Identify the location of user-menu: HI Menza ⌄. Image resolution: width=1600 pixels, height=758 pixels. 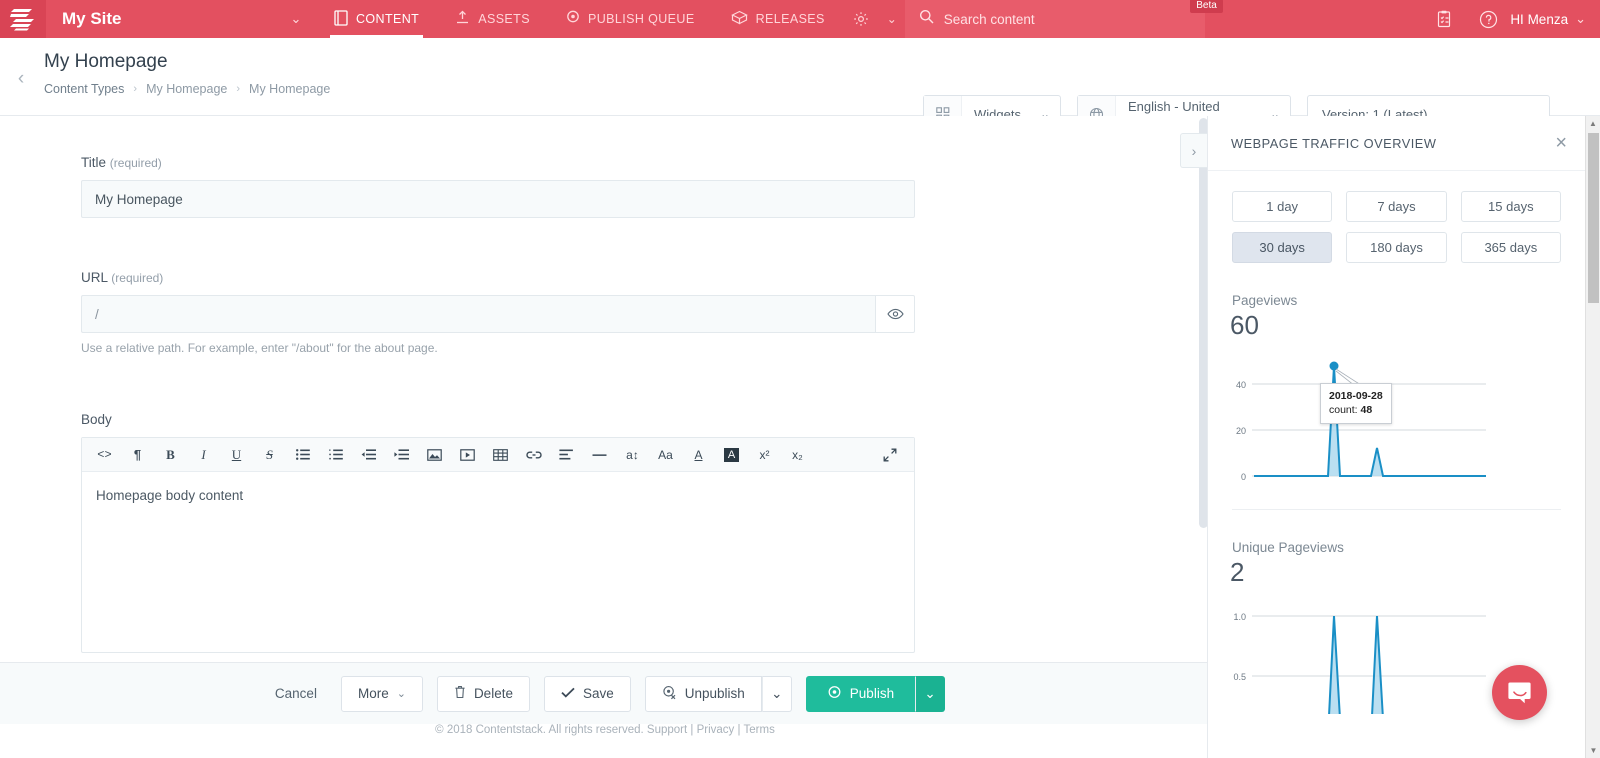
(1555, 19).